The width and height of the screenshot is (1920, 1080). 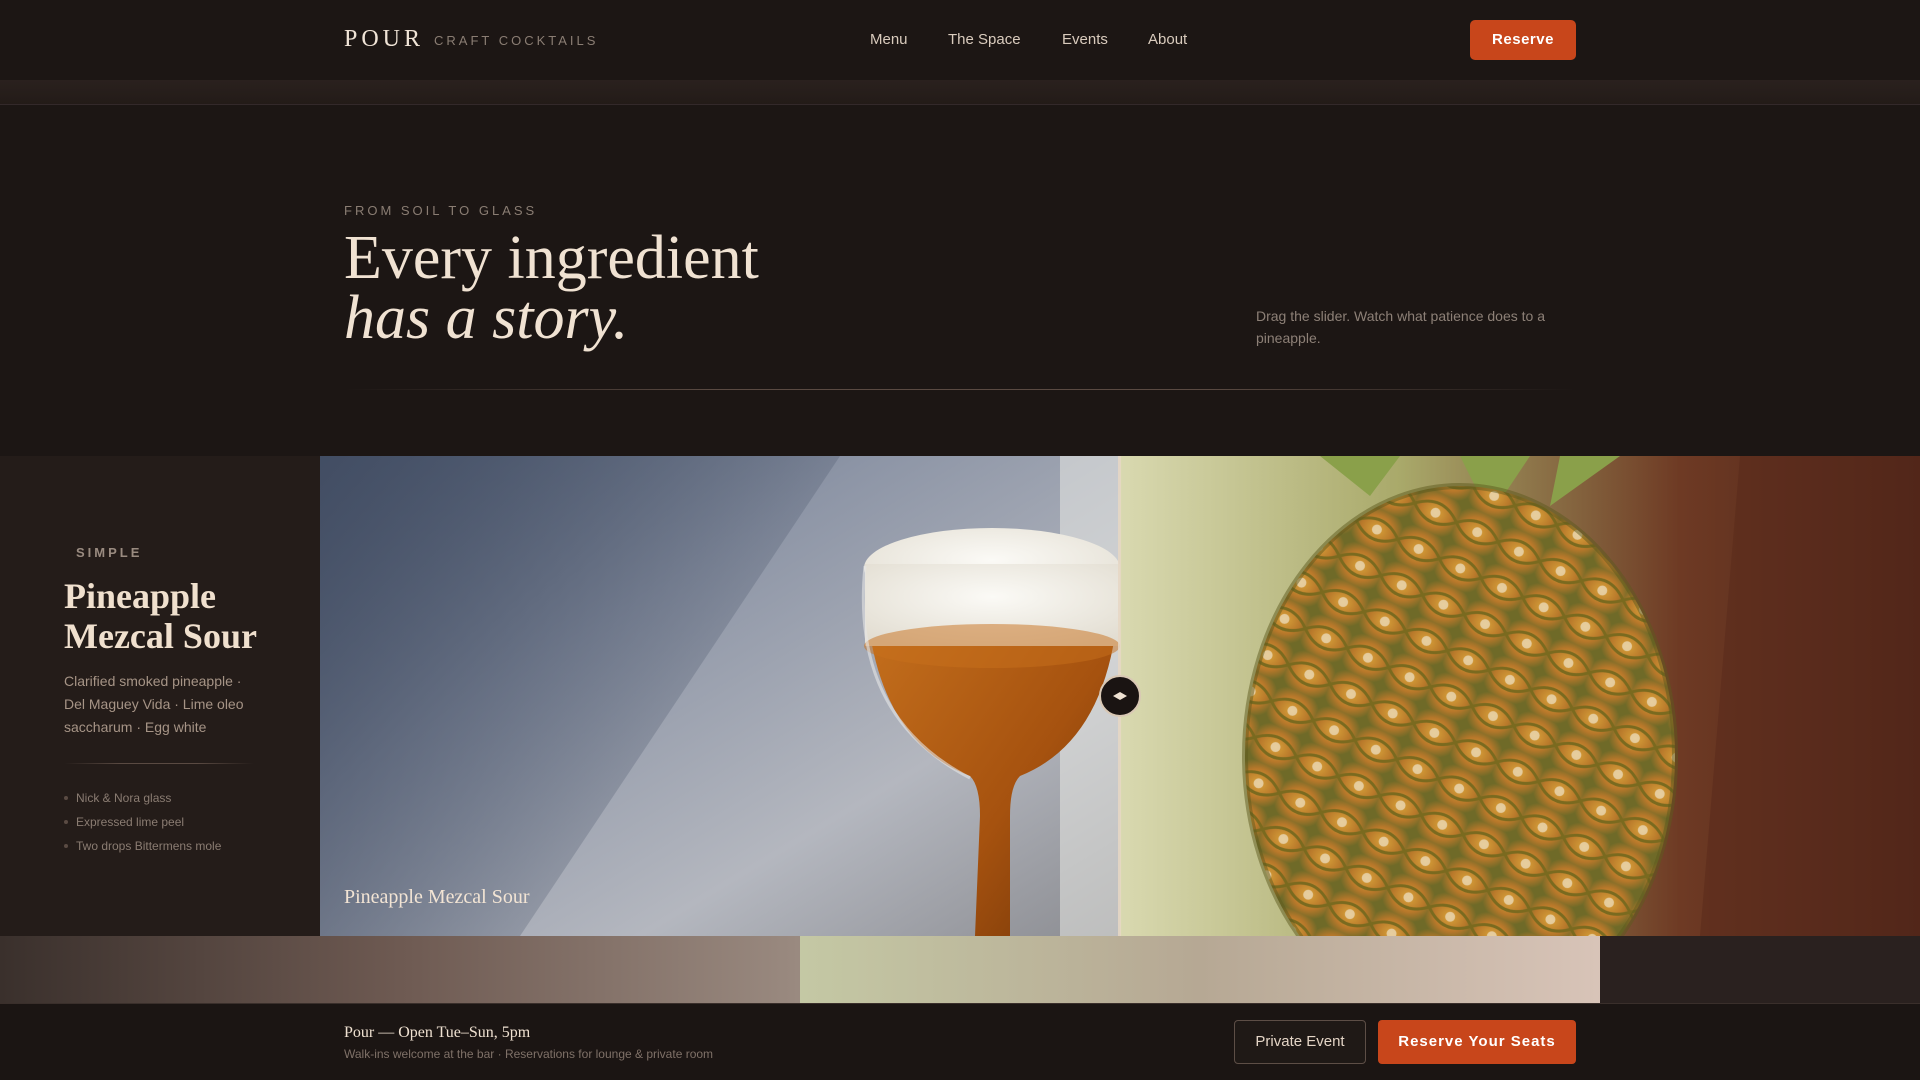 I want to click on hero-eyebrow: FROM SOIL TO GLASS, so click(x=441, y=210).